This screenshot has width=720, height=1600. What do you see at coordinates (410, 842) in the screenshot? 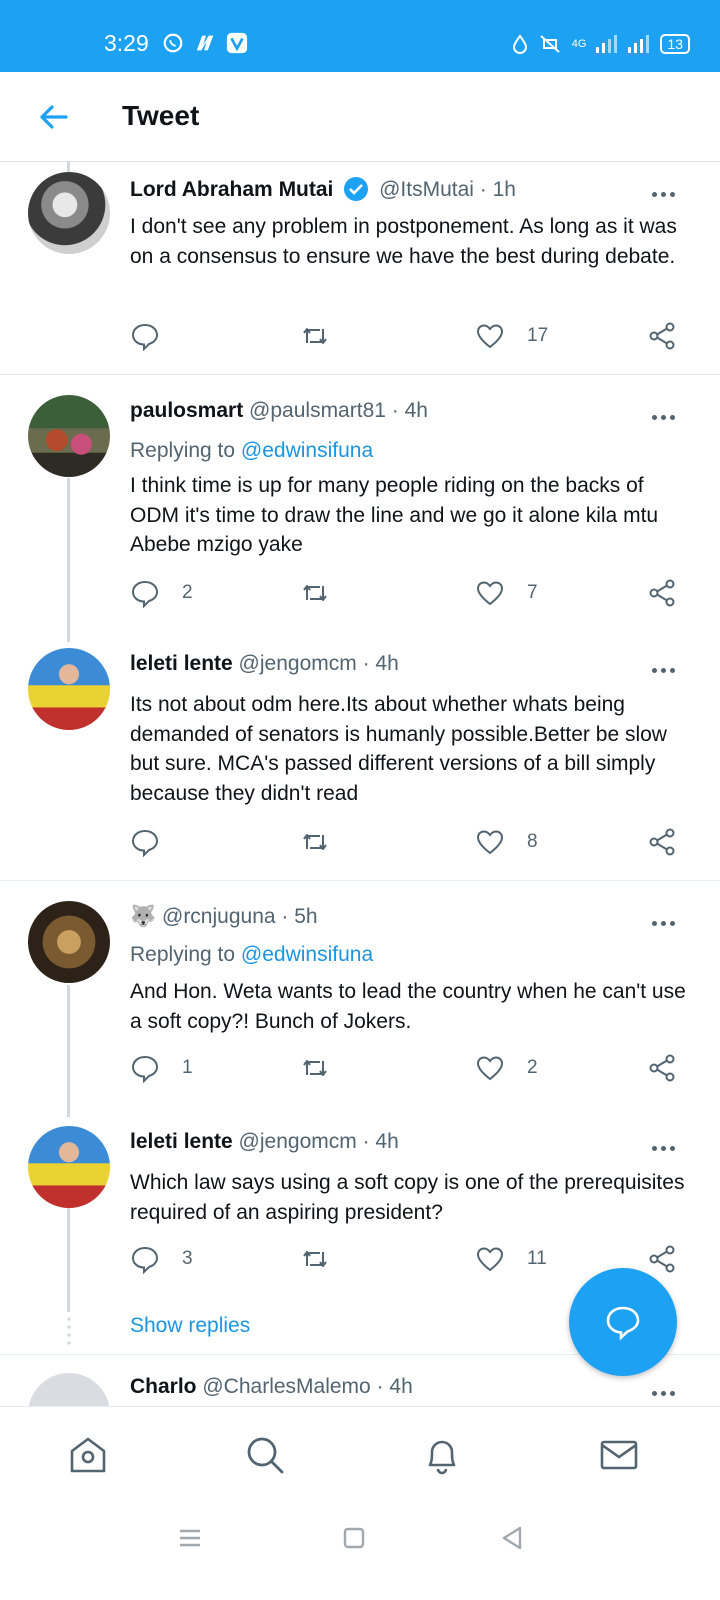
I see `tweet-actions: 8` at bounding box center [410, 842].